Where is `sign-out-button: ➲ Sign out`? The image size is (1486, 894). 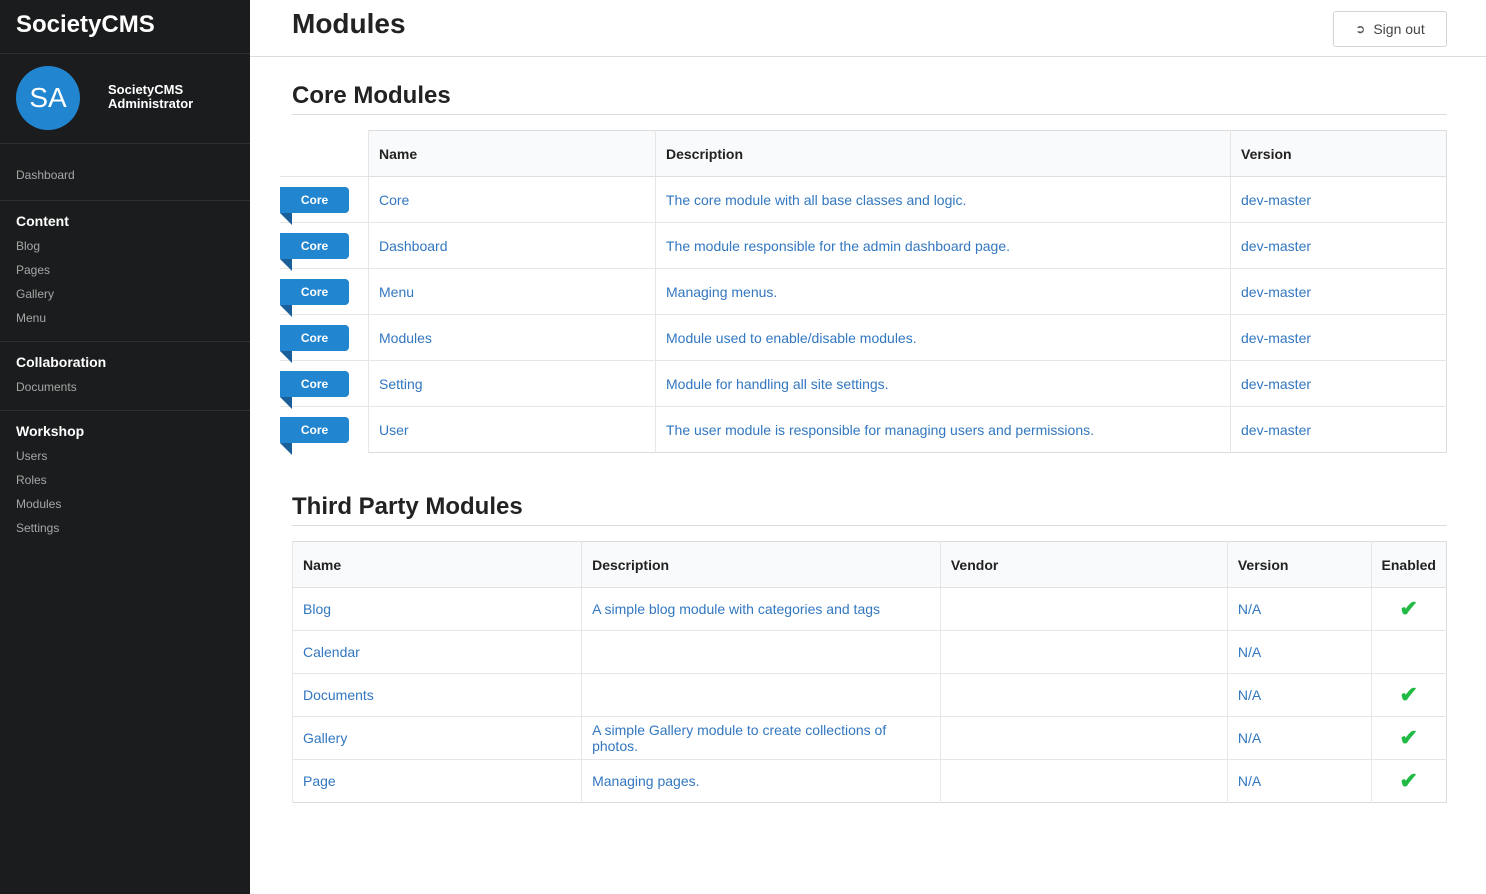 sign-out-button: ➲ Sign out is located at coordinates (1390, 29).